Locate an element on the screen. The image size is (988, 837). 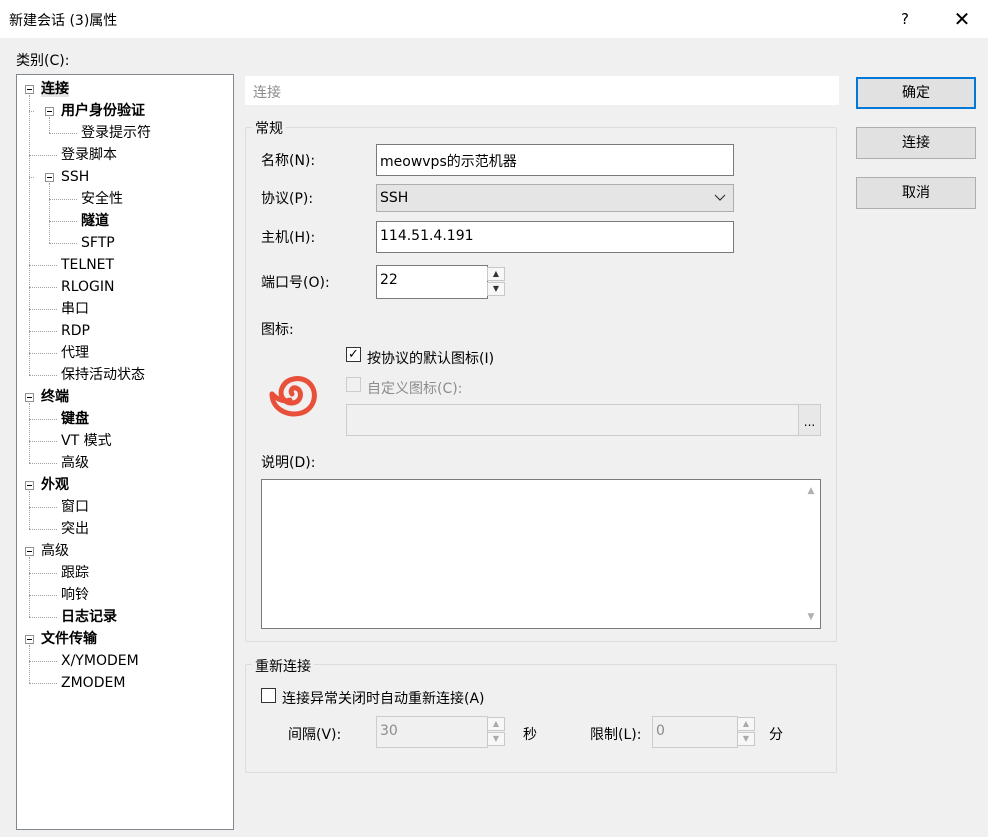
tree-item: X/YMODEM is located at coordinates (100, 661).